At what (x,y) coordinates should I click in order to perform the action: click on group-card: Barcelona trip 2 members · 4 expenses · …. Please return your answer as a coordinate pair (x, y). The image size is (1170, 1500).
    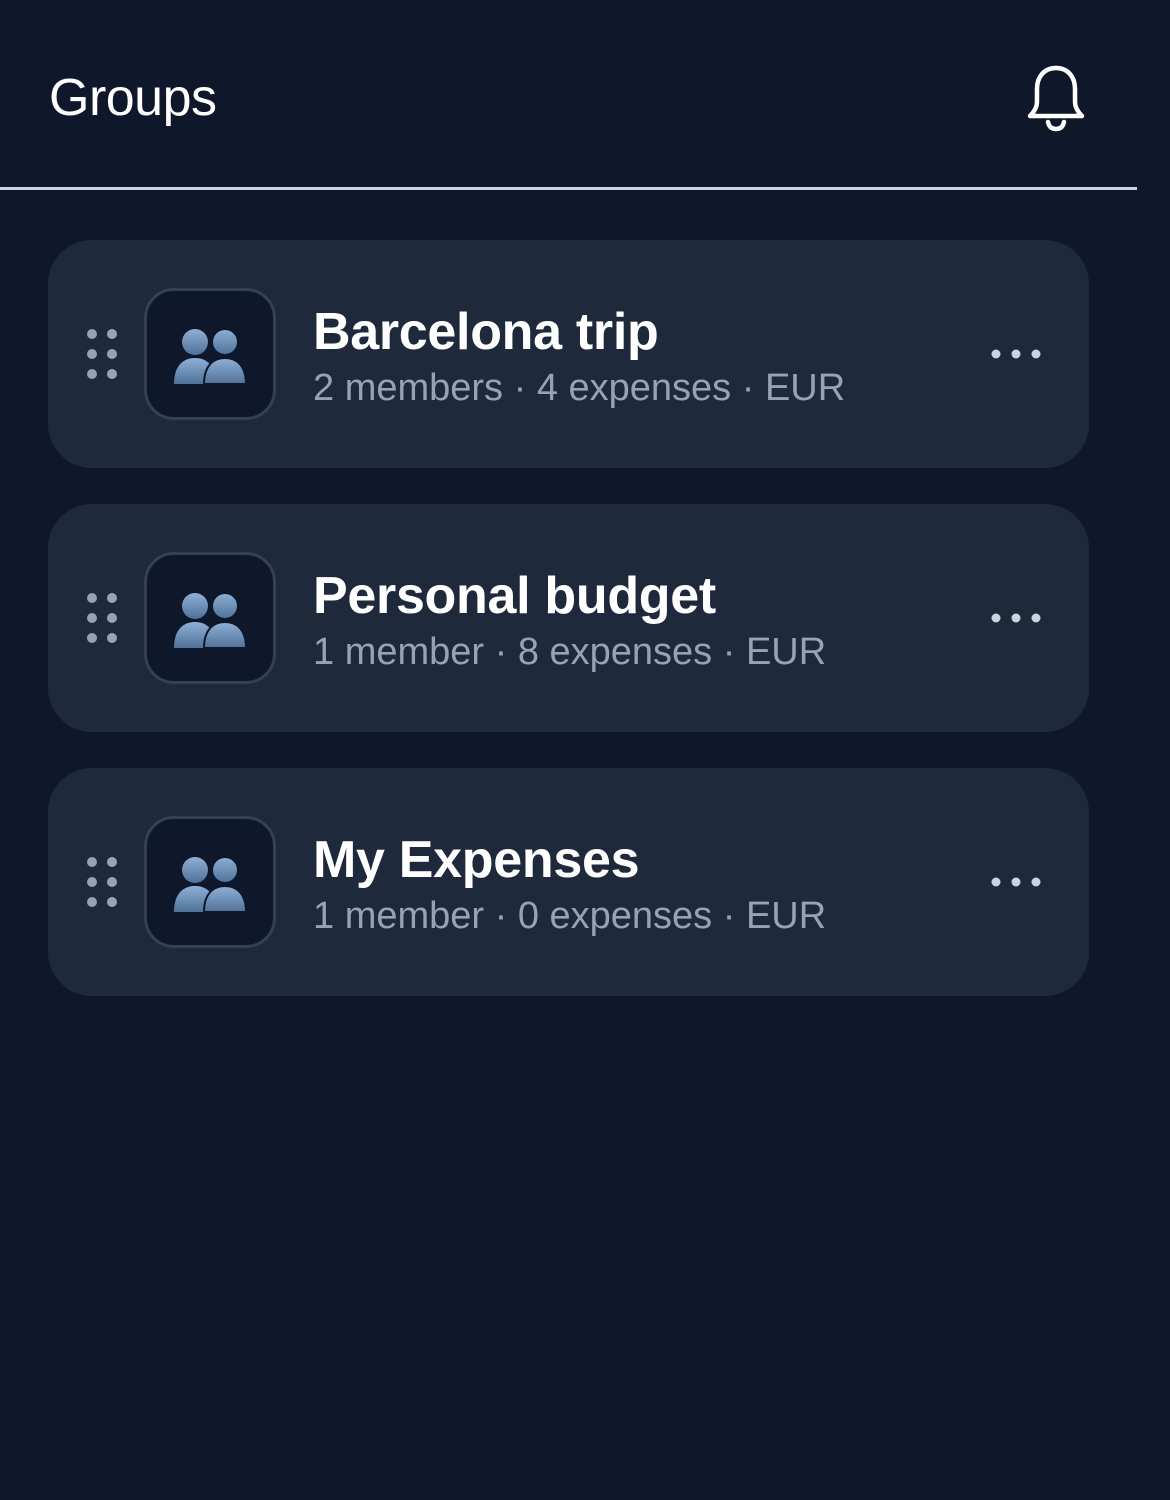
    Looking at the image, I should click on (568, 354).